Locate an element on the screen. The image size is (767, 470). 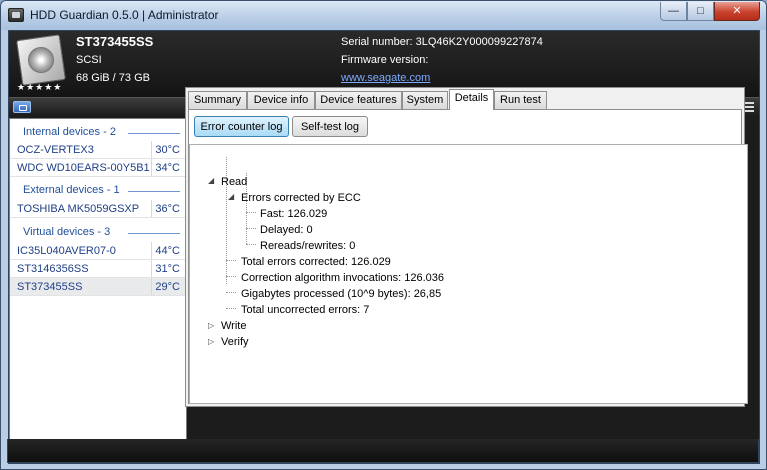
title-bar: HDD Guardian 0.5.0 | Administrator — □ ✕ is located at coordinates (383, 15).